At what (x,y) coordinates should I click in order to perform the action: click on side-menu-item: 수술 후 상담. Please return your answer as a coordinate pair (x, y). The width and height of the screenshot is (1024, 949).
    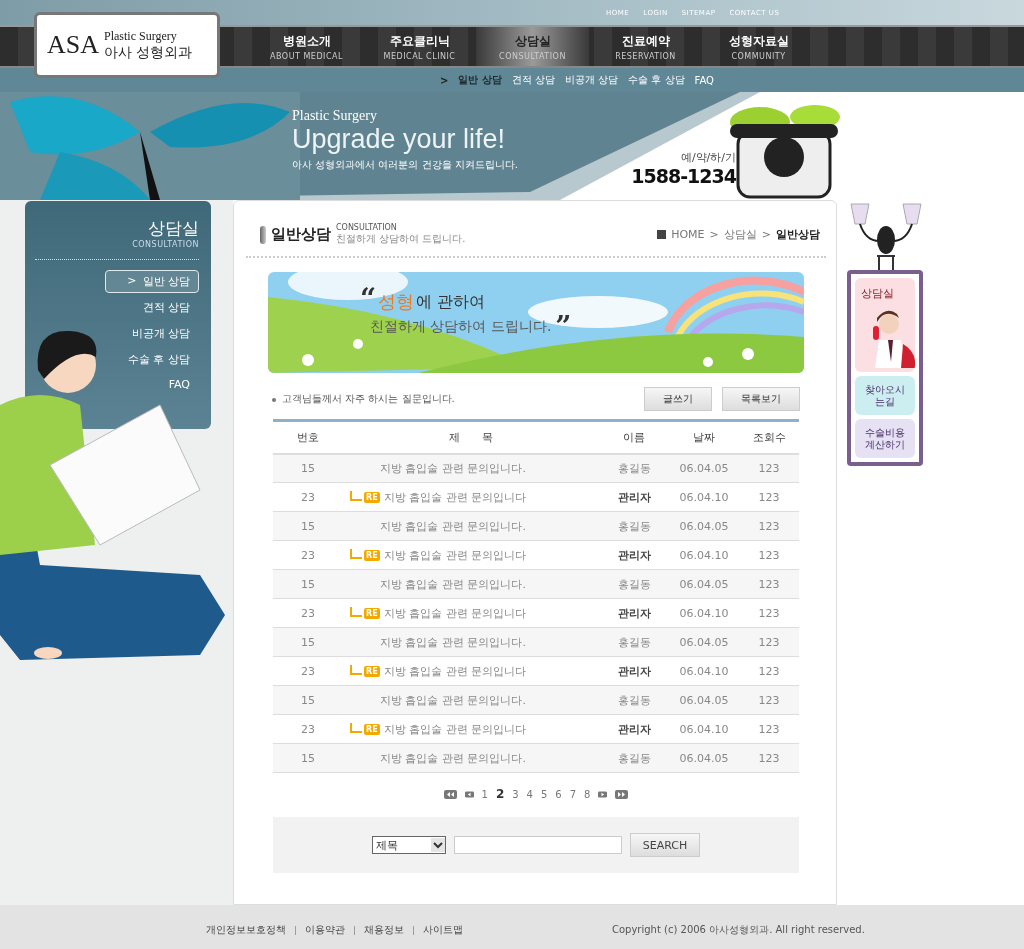
    Looking at the image, I should click on (152, 359).